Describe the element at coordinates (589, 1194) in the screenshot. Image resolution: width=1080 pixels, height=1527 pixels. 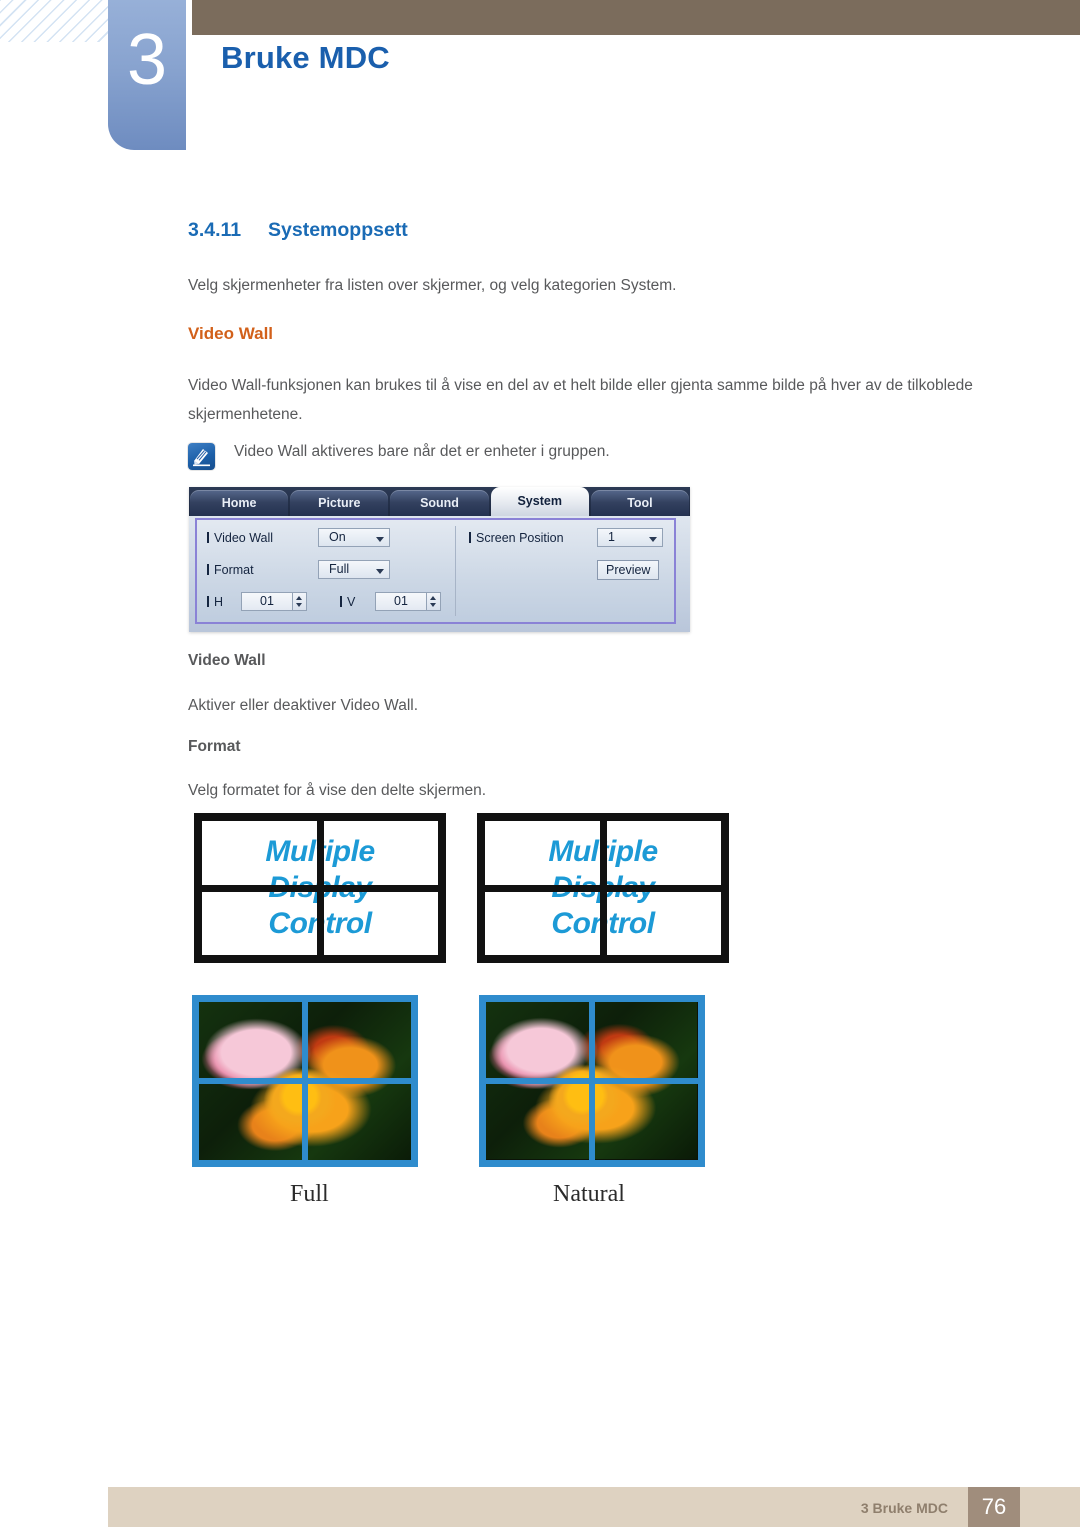
I see `caption-natural: Natural` at that location.